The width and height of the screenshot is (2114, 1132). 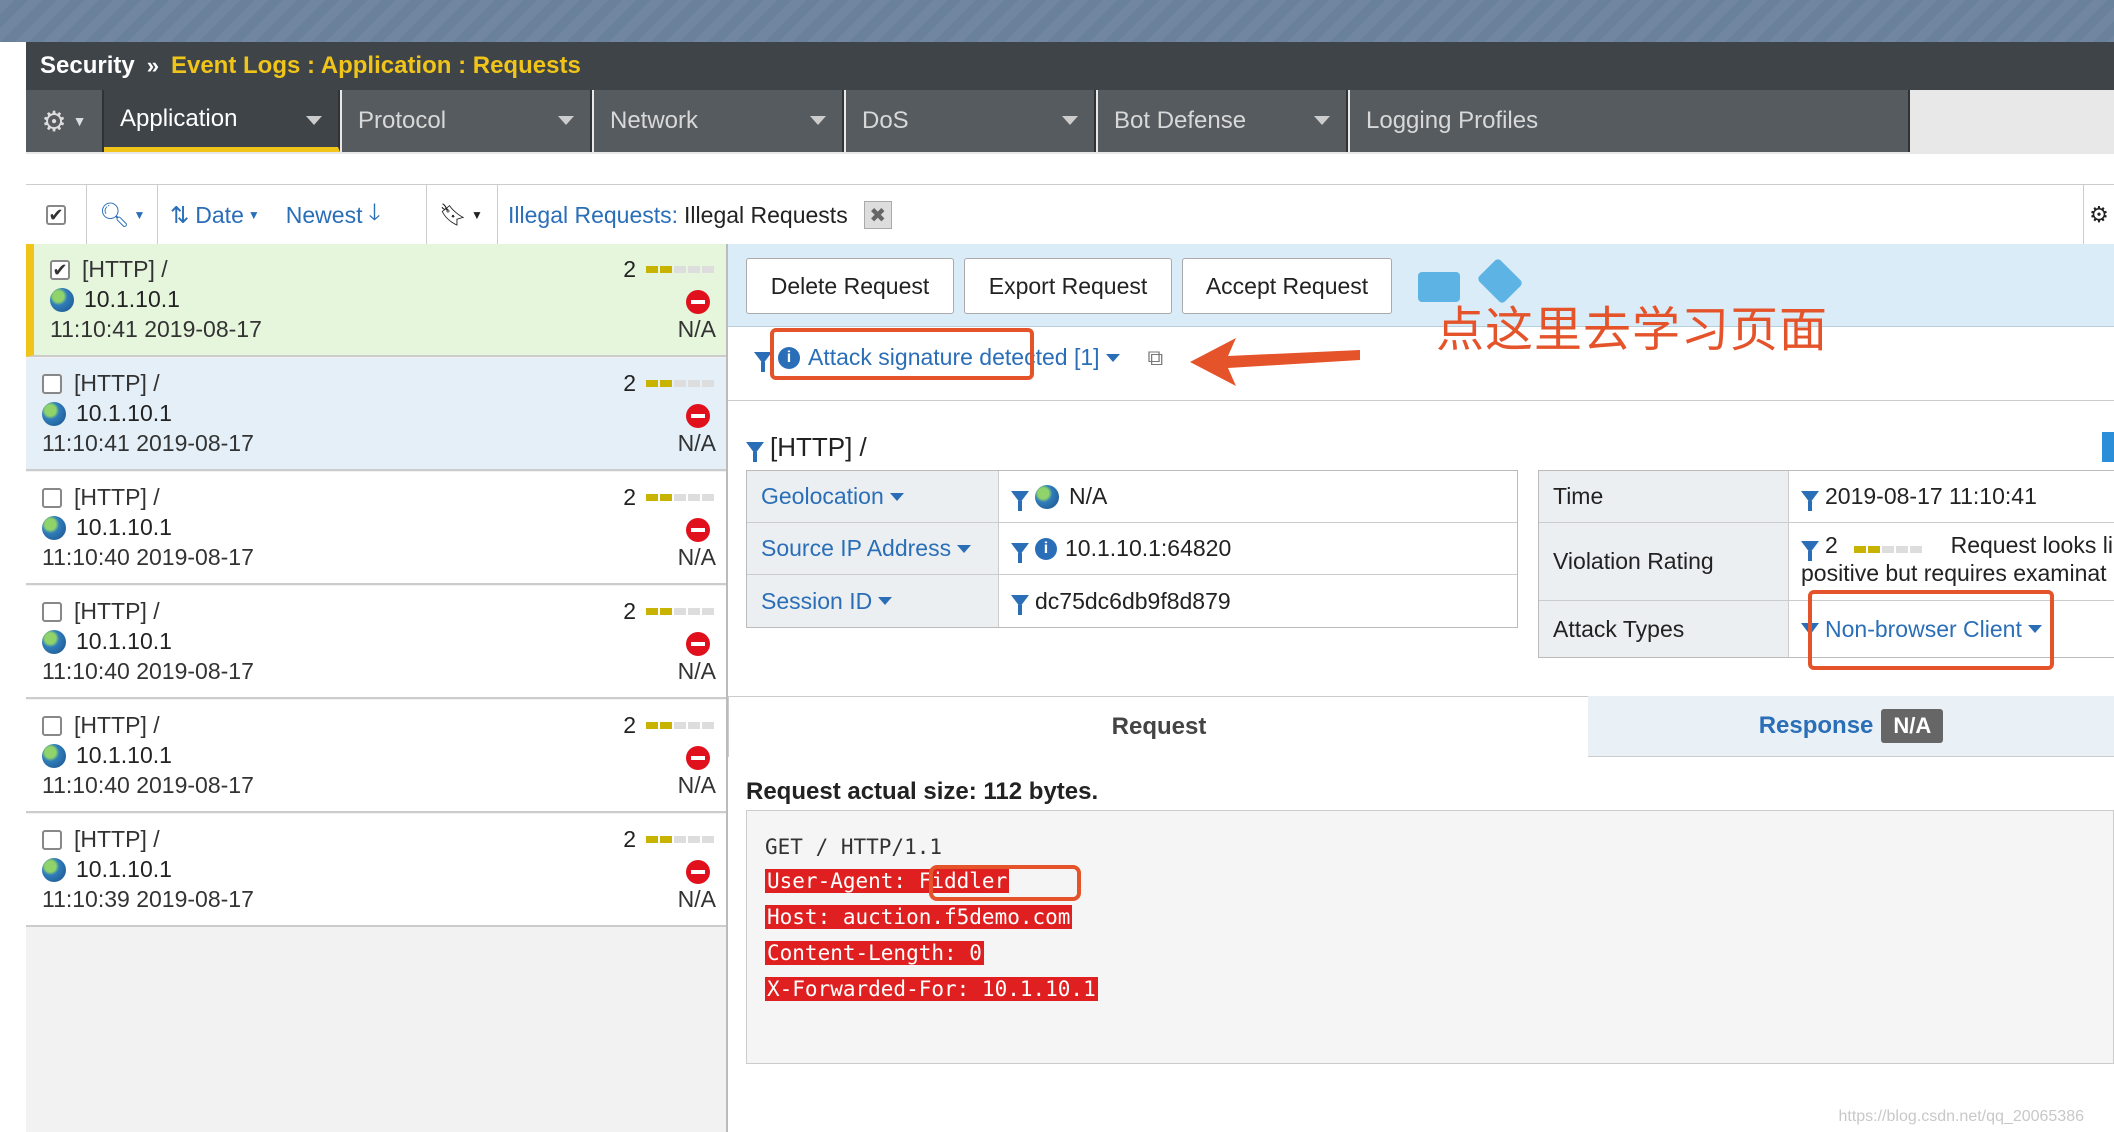 I want to click on tab-response: Response N/A, so click(x=1851, y=726).